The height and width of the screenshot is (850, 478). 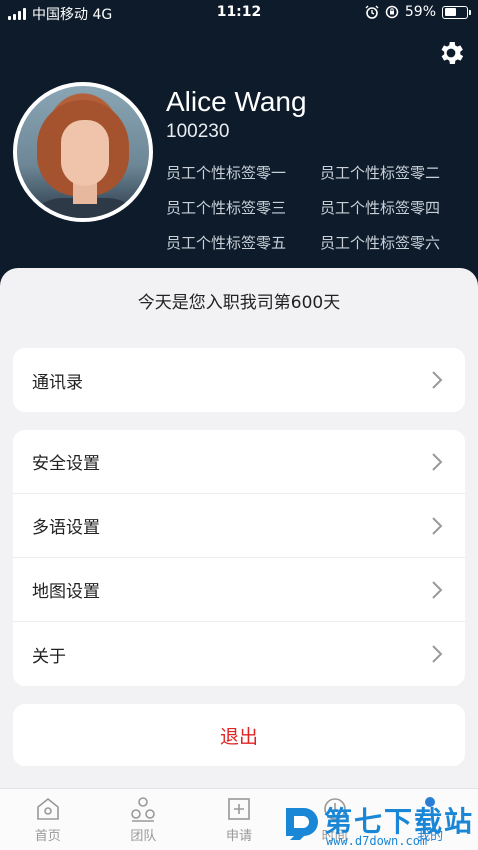 I want to click on watermark-url: www.d7down.com, so click(x=377, y=841).